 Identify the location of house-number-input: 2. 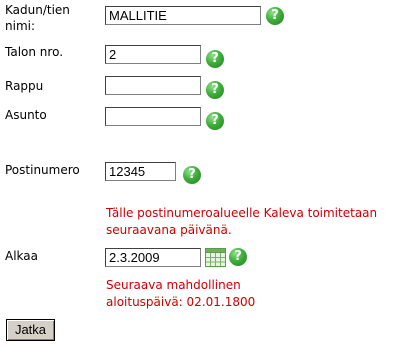
(153, 54).